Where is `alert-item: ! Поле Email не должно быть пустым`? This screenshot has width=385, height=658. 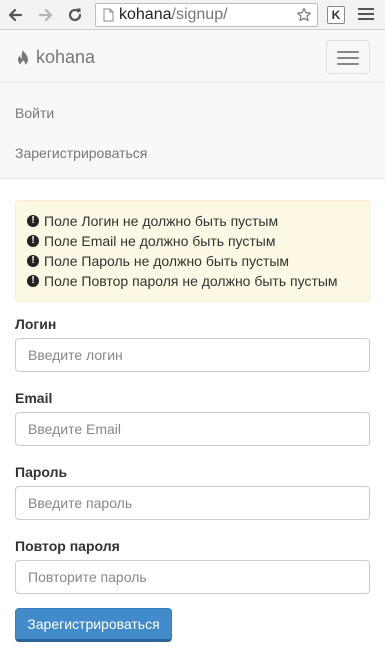 alert-item: ! Поле Email не должно быть пустым is located at coordinates (151, 241).